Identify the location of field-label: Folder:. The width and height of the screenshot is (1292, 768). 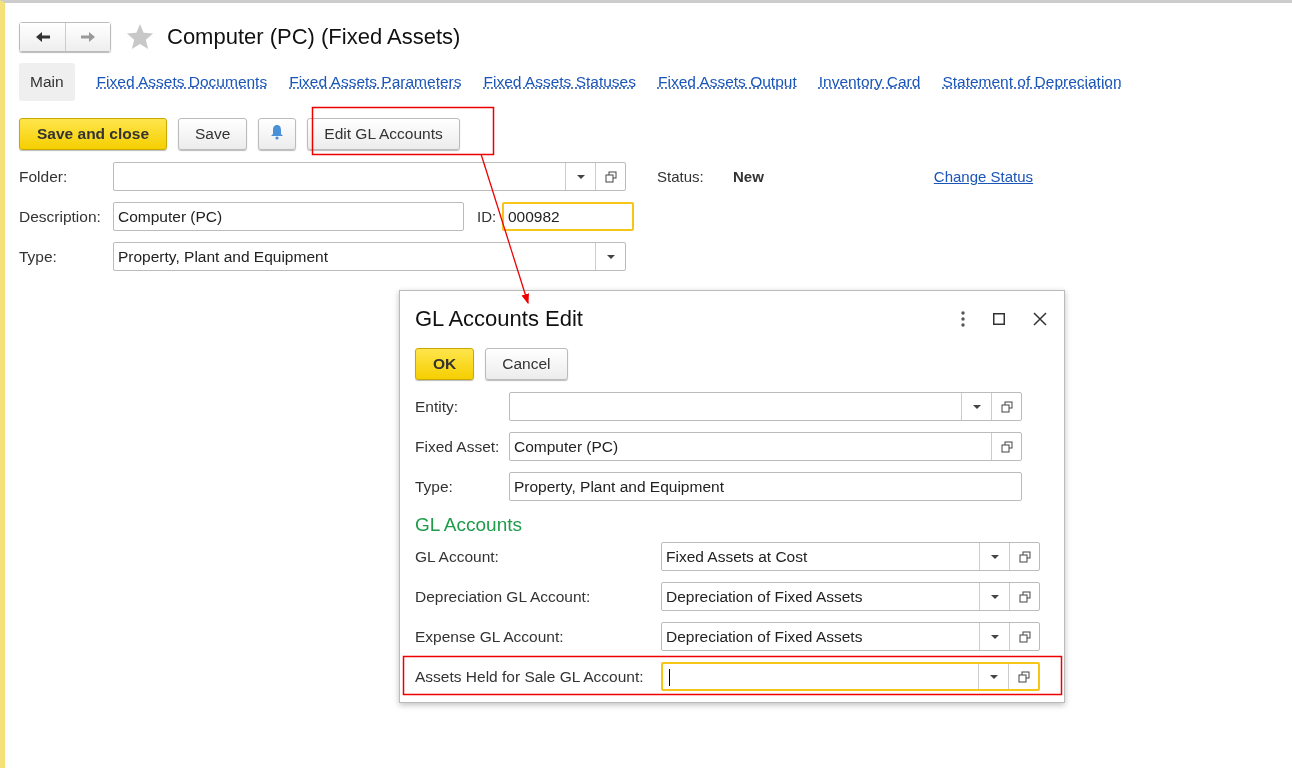
(44, 176).